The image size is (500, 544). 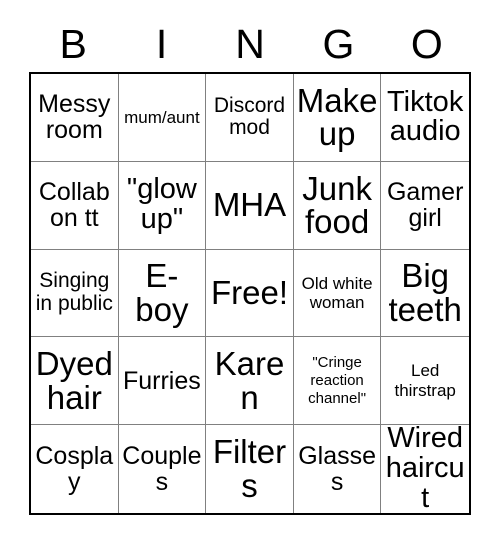 I want to click on bingo-cell-label: Cosplay, so click(x=74, y=469).